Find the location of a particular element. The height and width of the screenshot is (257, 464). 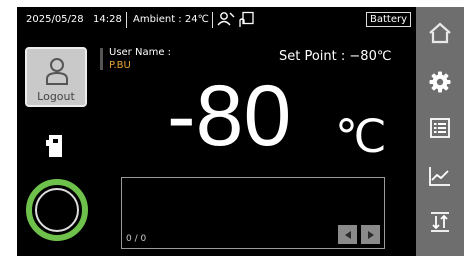

home-button is located at coordinates (440, 33).